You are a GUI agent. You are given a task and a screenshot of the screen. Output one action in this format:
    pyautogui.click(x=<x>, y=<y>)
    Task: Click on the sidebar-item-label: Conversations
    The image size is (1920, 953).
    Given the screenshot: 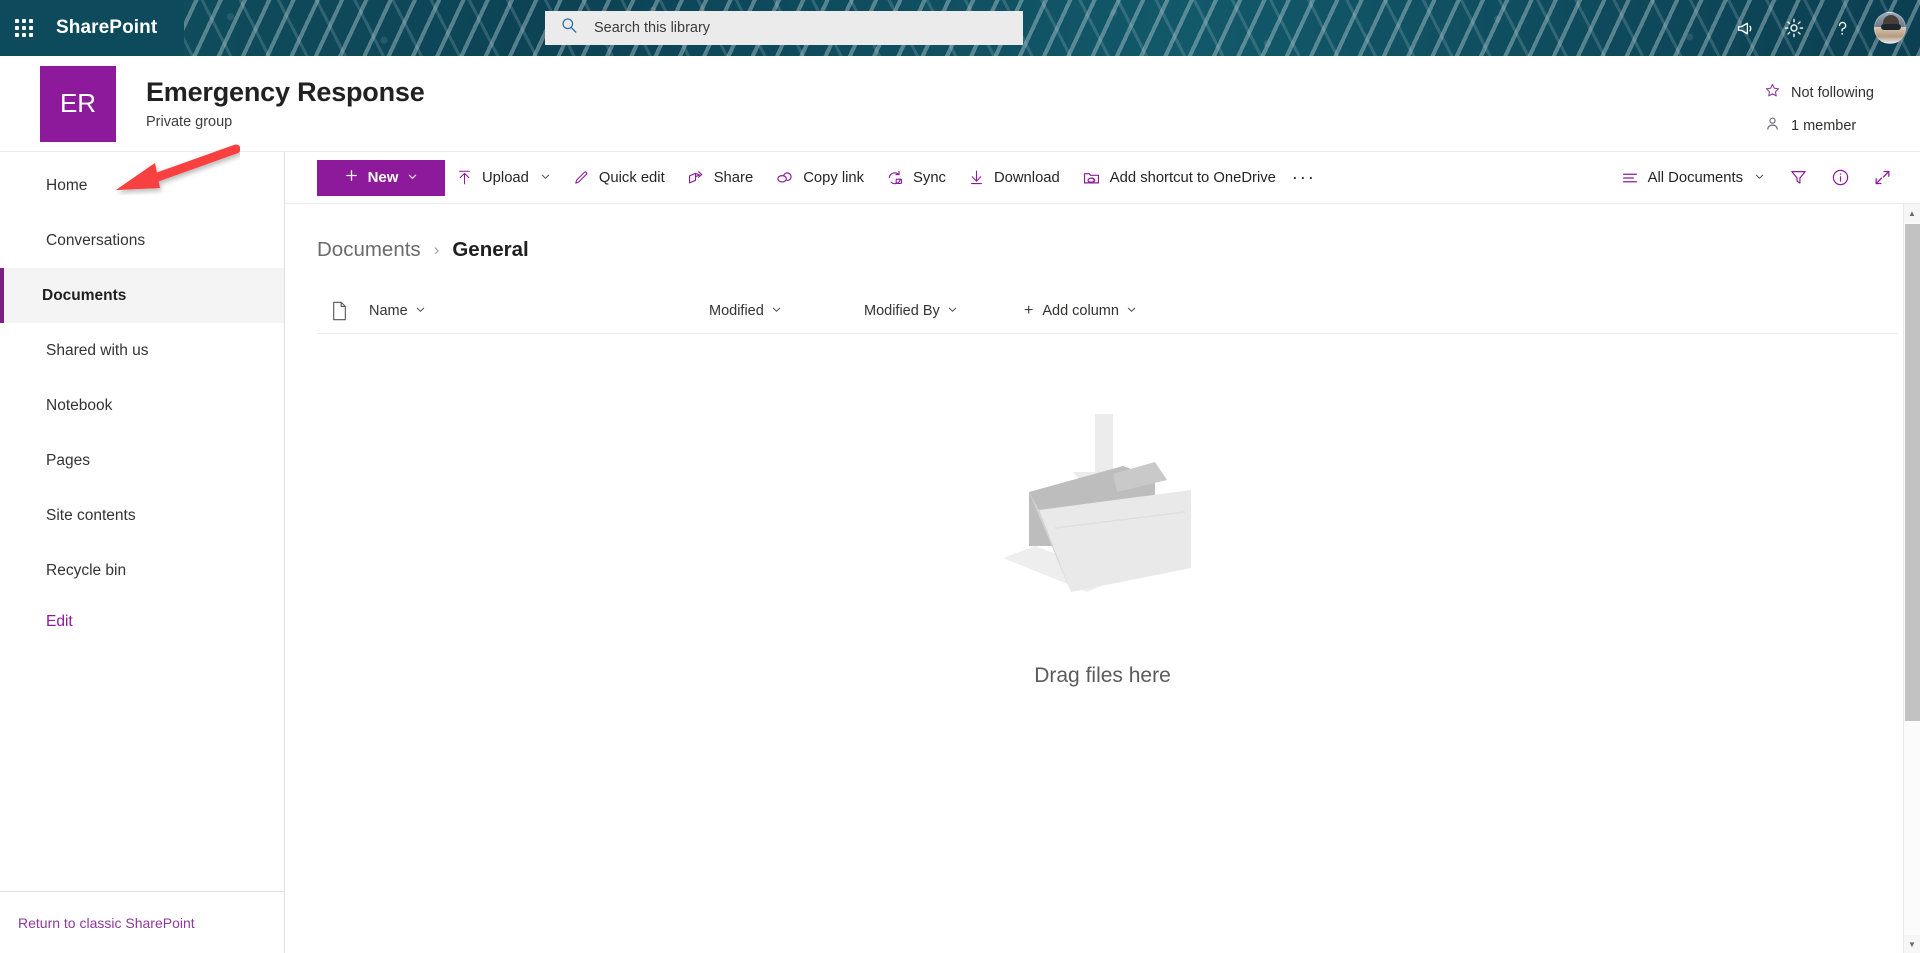 What is the action you would take?
    pyautogui.click(x=96, y=240)
    